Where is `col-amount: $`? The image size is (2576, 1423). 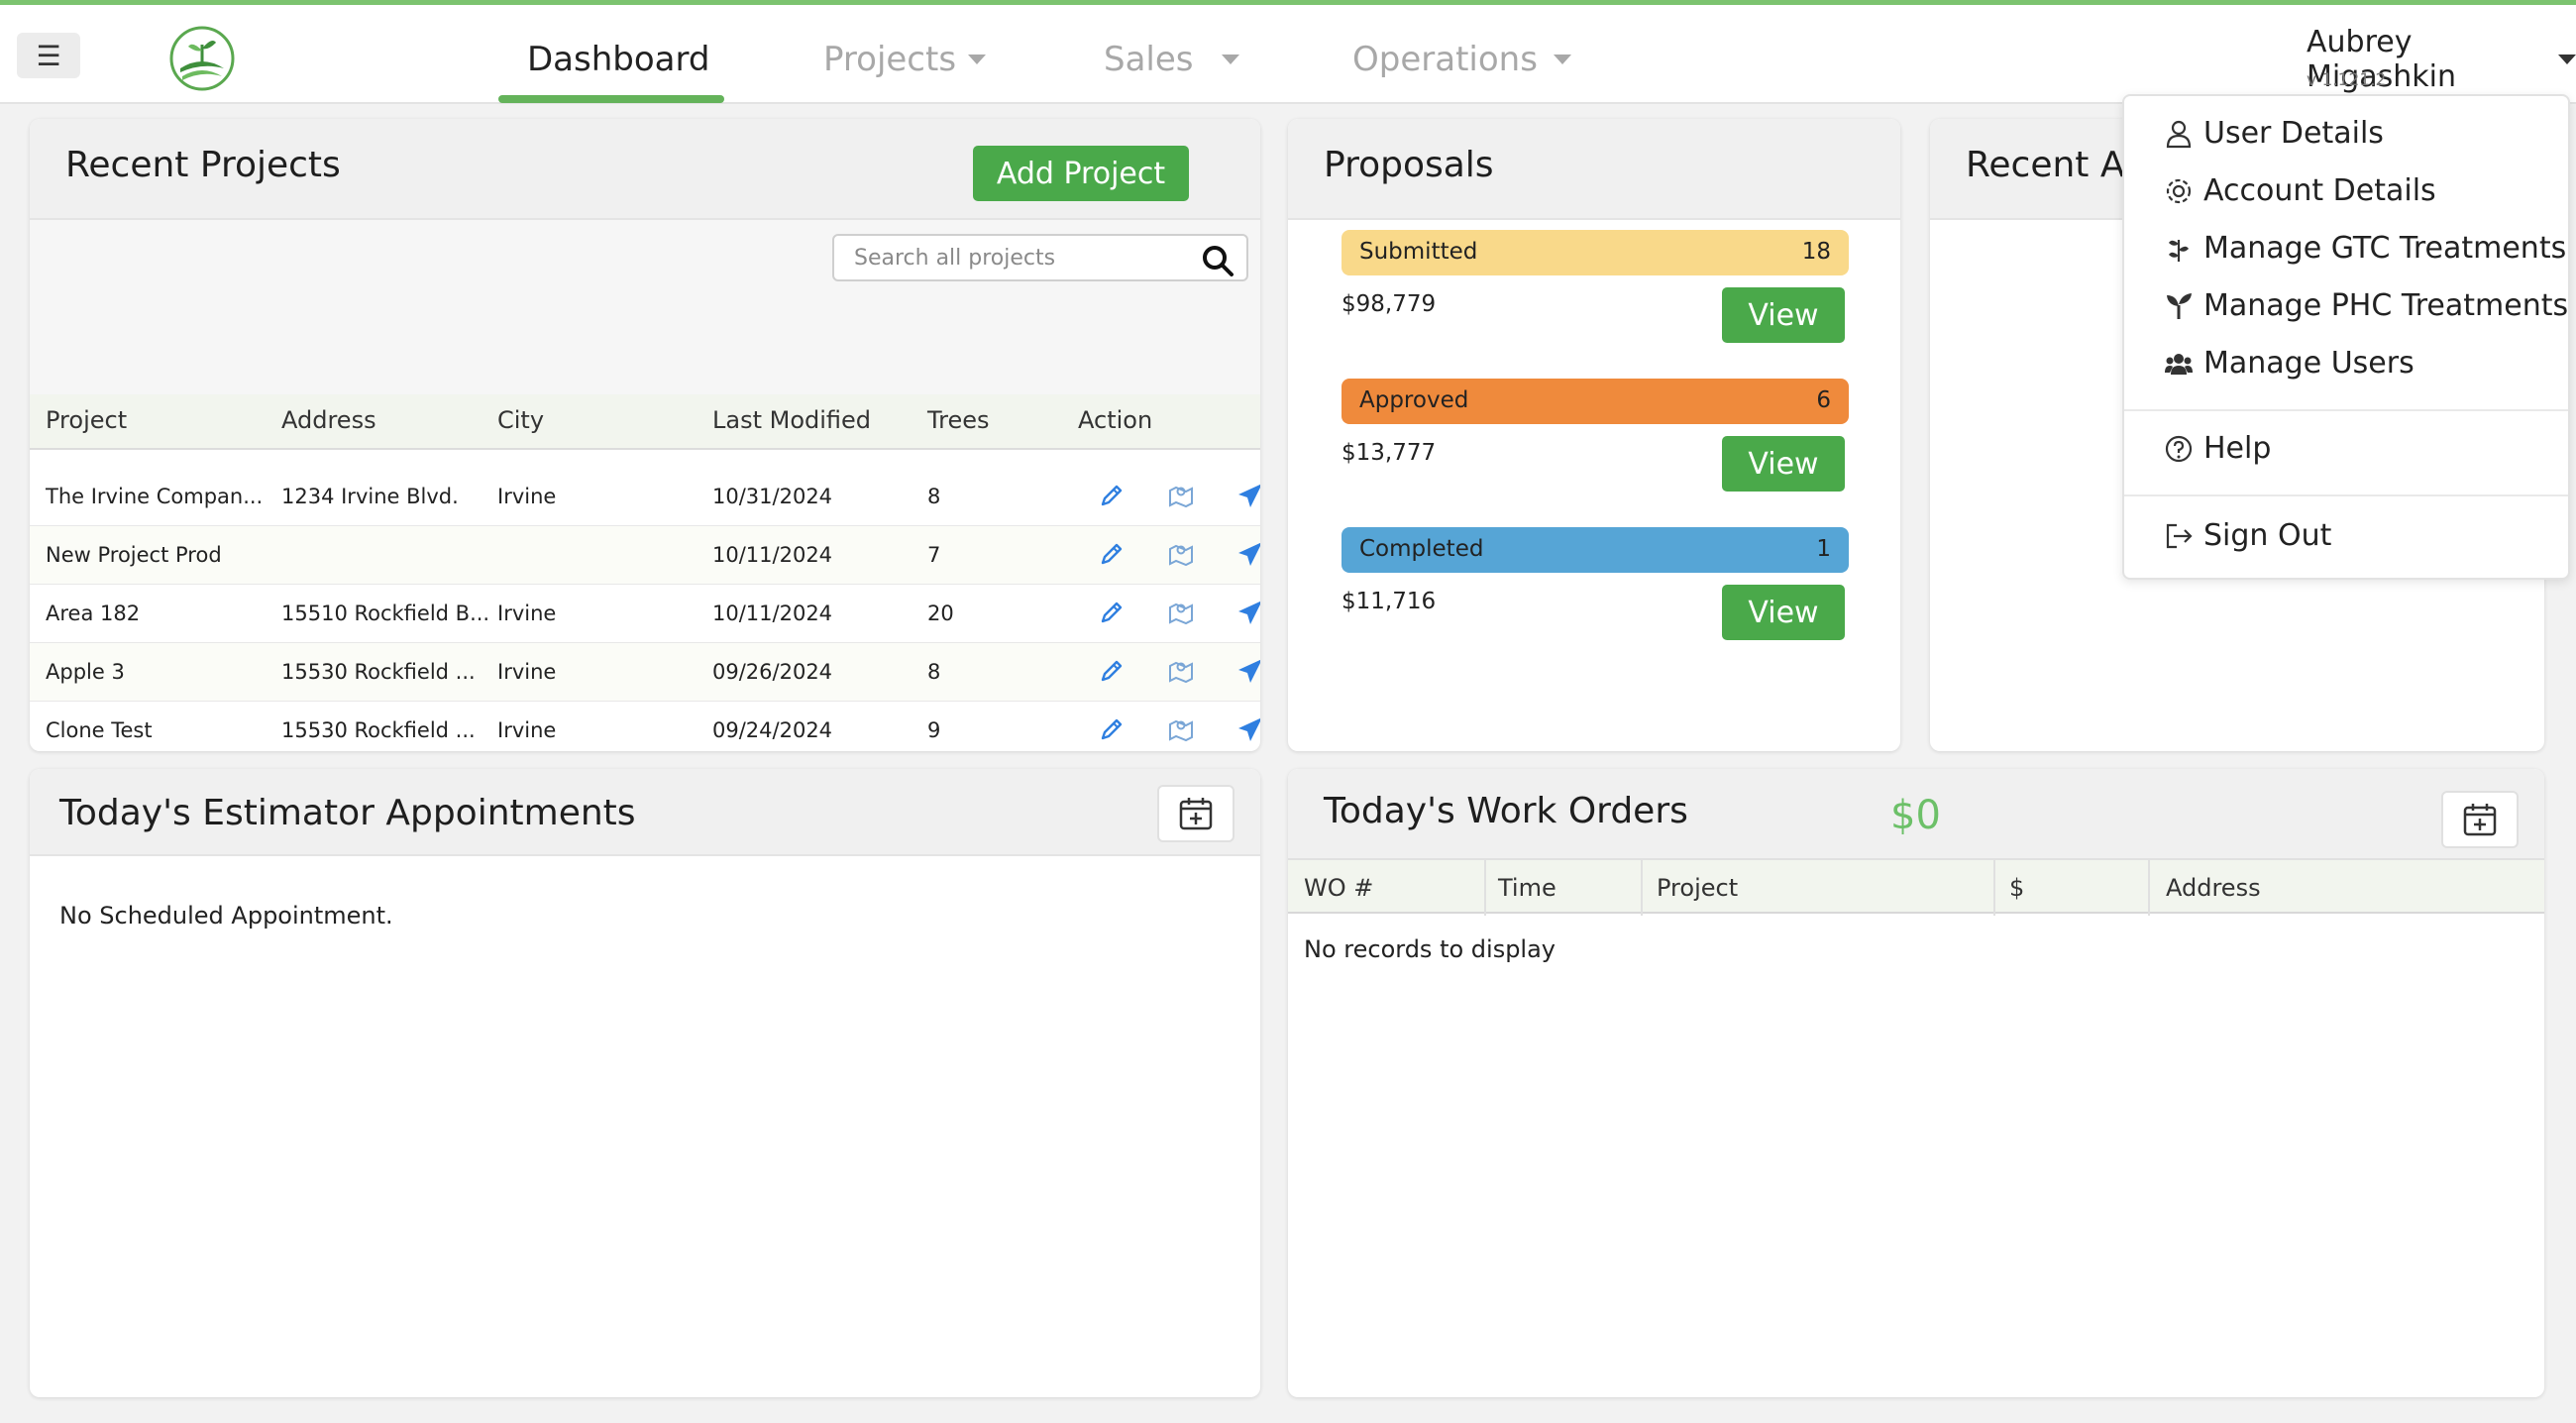 col-amount: $ is located at coordinates (2017, 888).